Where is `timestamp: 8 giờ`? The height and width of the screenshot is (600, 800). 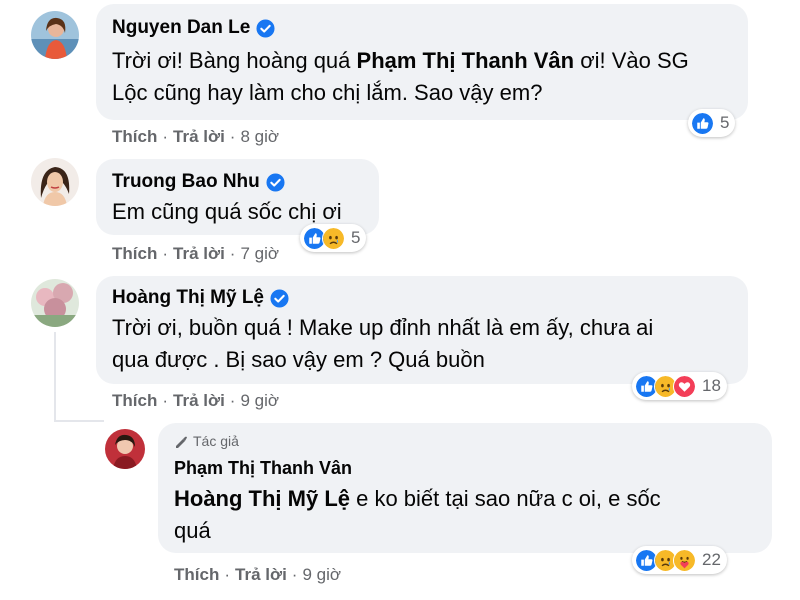
timestamp: 8 giờ is located at coordinates (259, 136).